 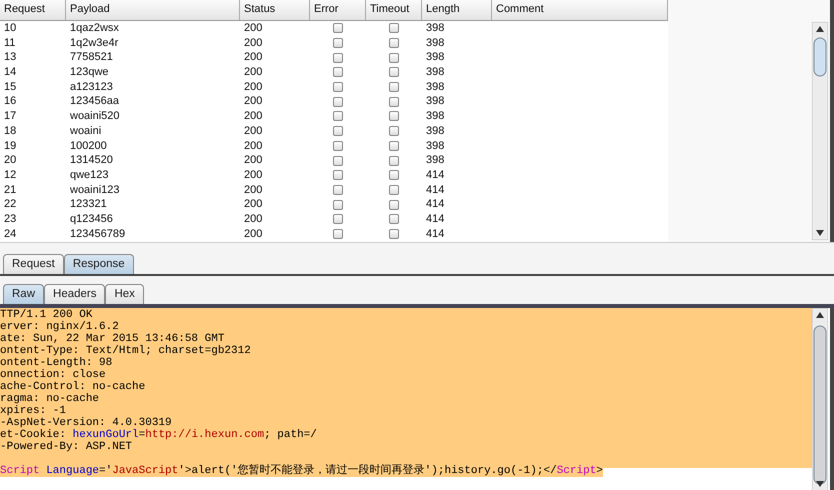 I want to click on table-cell-text: 11, so click(x=9, y=43).